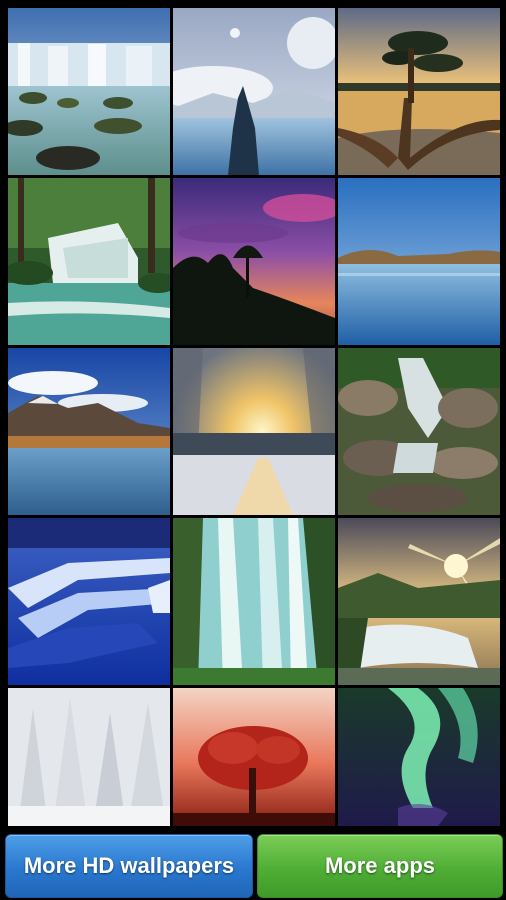 The width and height of the screenshot is (506, 900). I want to click on wallpaper-thumbnail-forest-waterfall, so click(89, 261).